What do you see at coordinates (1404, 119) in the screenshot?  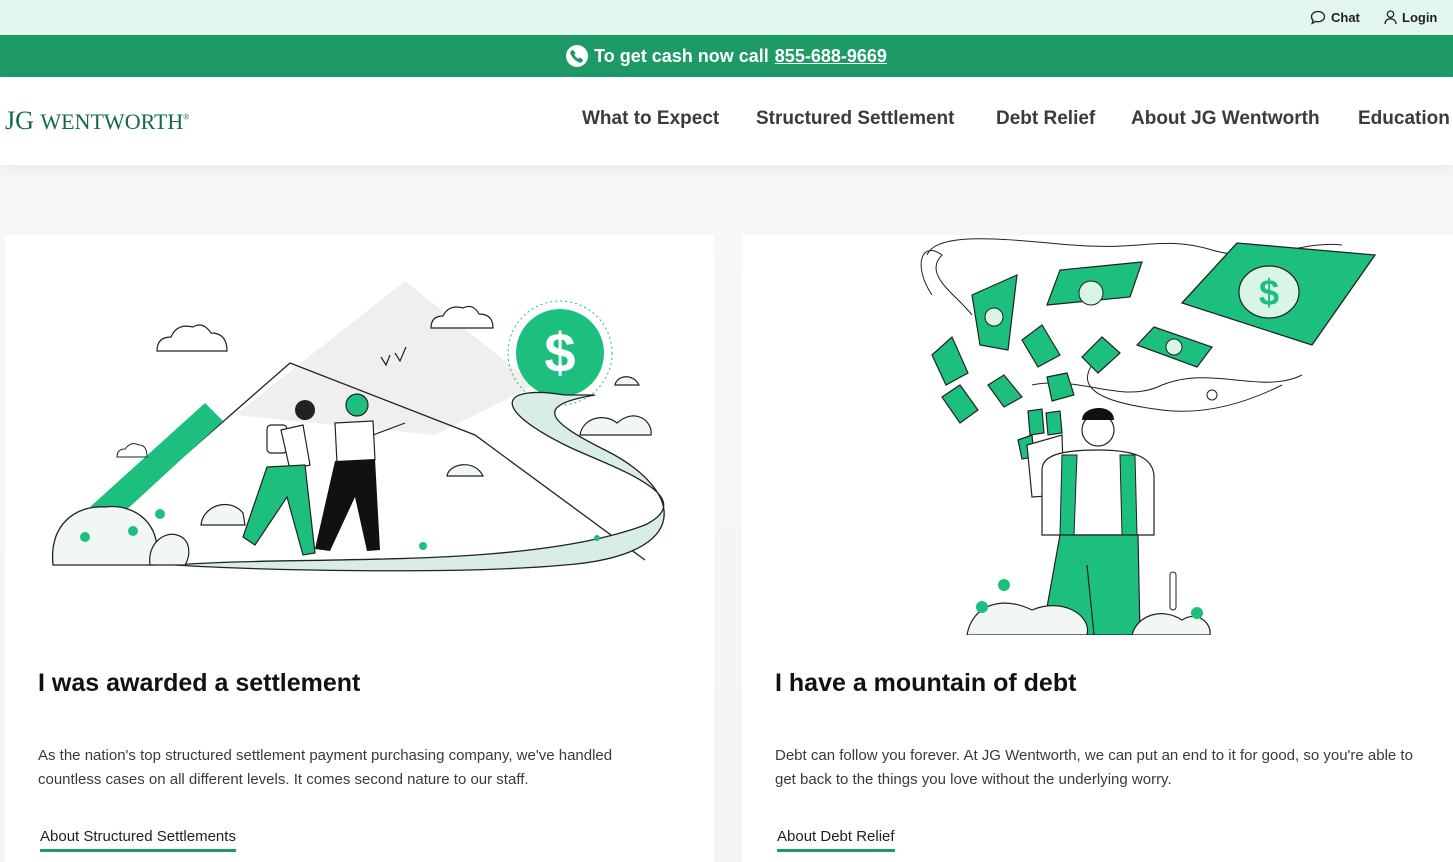 I see `nav-item-education: Education` at bounding box center [1404, 119].